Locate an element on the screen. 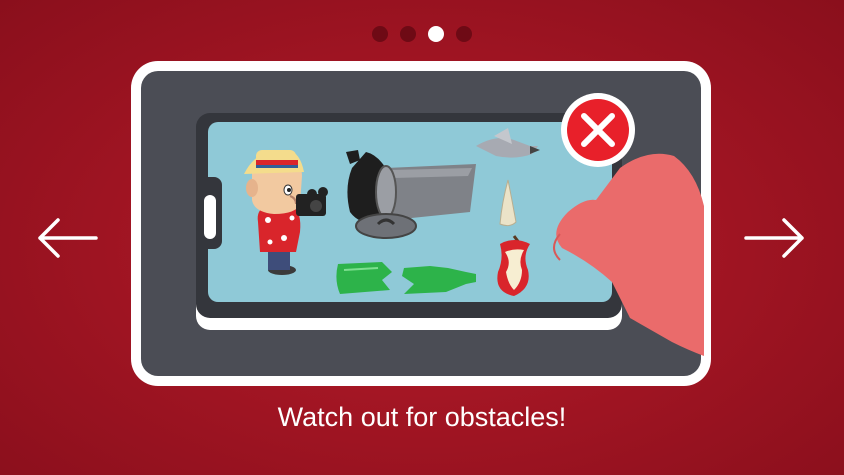 The height and width of the screenshot is (475, 844). apple-core-icon is located at coordinates (513, 265).